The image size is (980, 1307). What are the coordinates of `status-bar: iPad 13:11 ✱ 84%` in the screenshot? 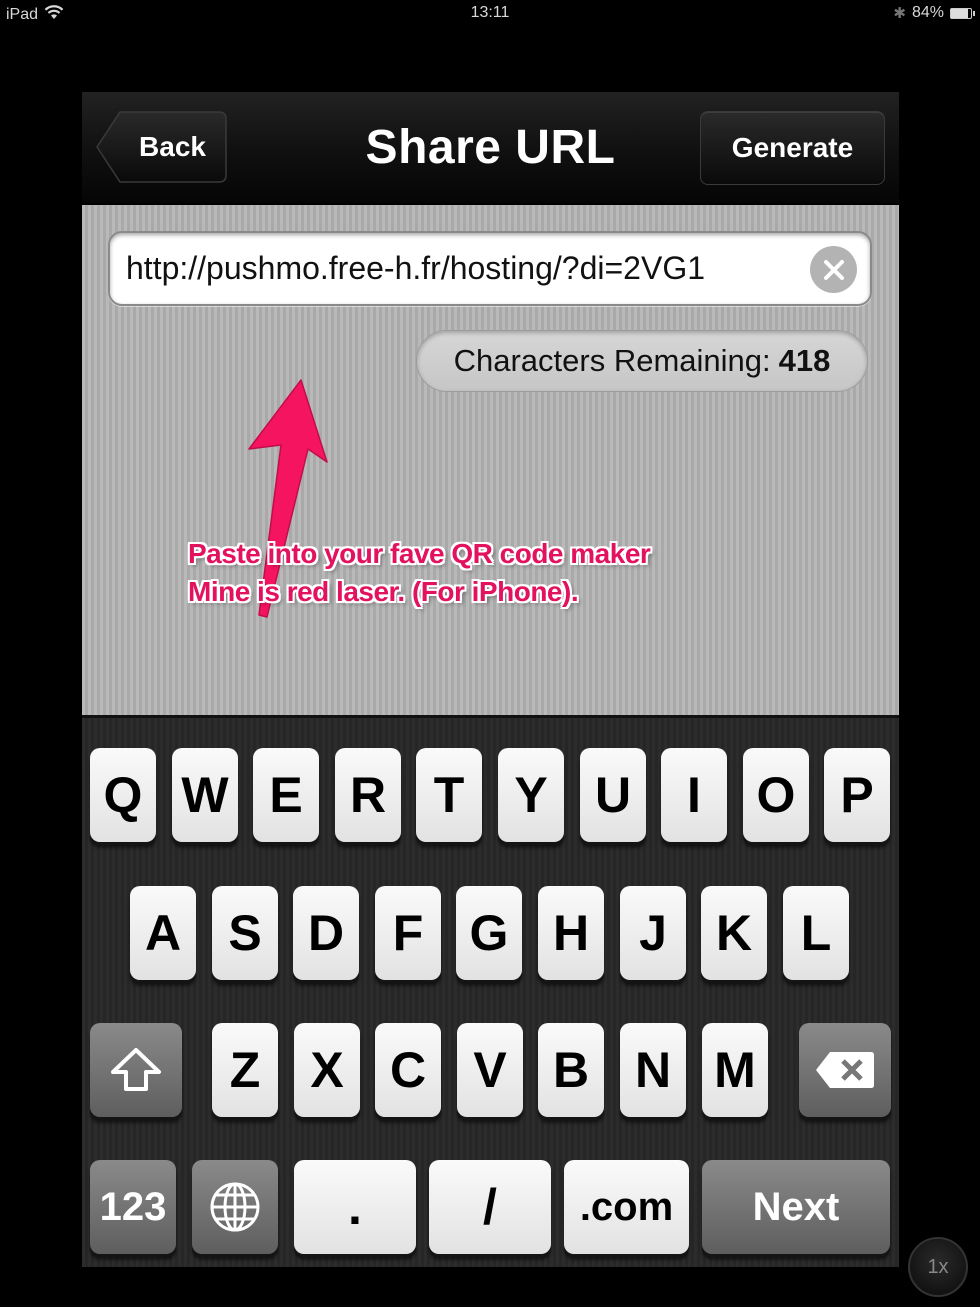 It's located at (490, 14).